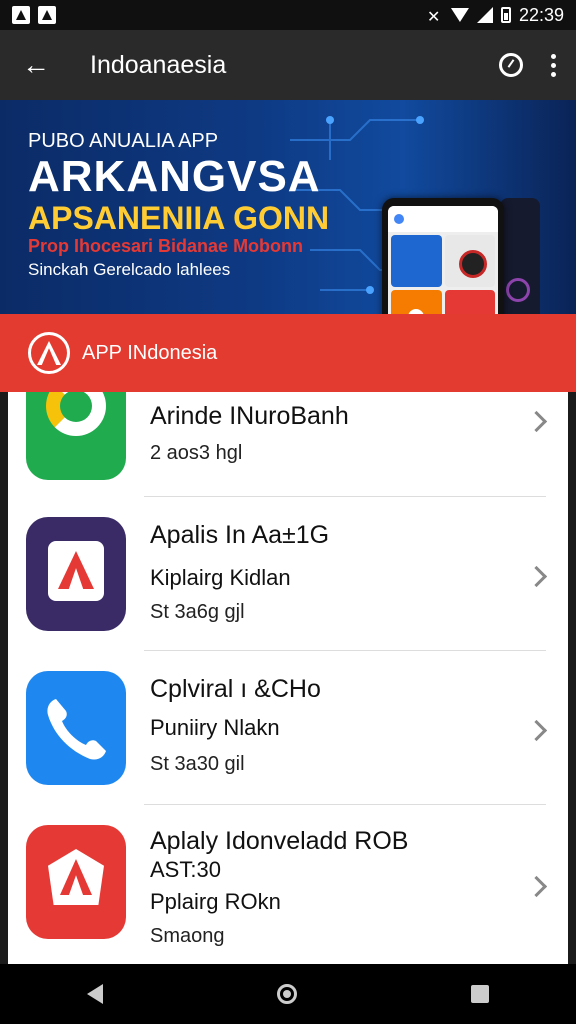 This screenshot has width=576, height=1024. I want to click on app-title: Apalis In Aa±1G, so click(240, 535).